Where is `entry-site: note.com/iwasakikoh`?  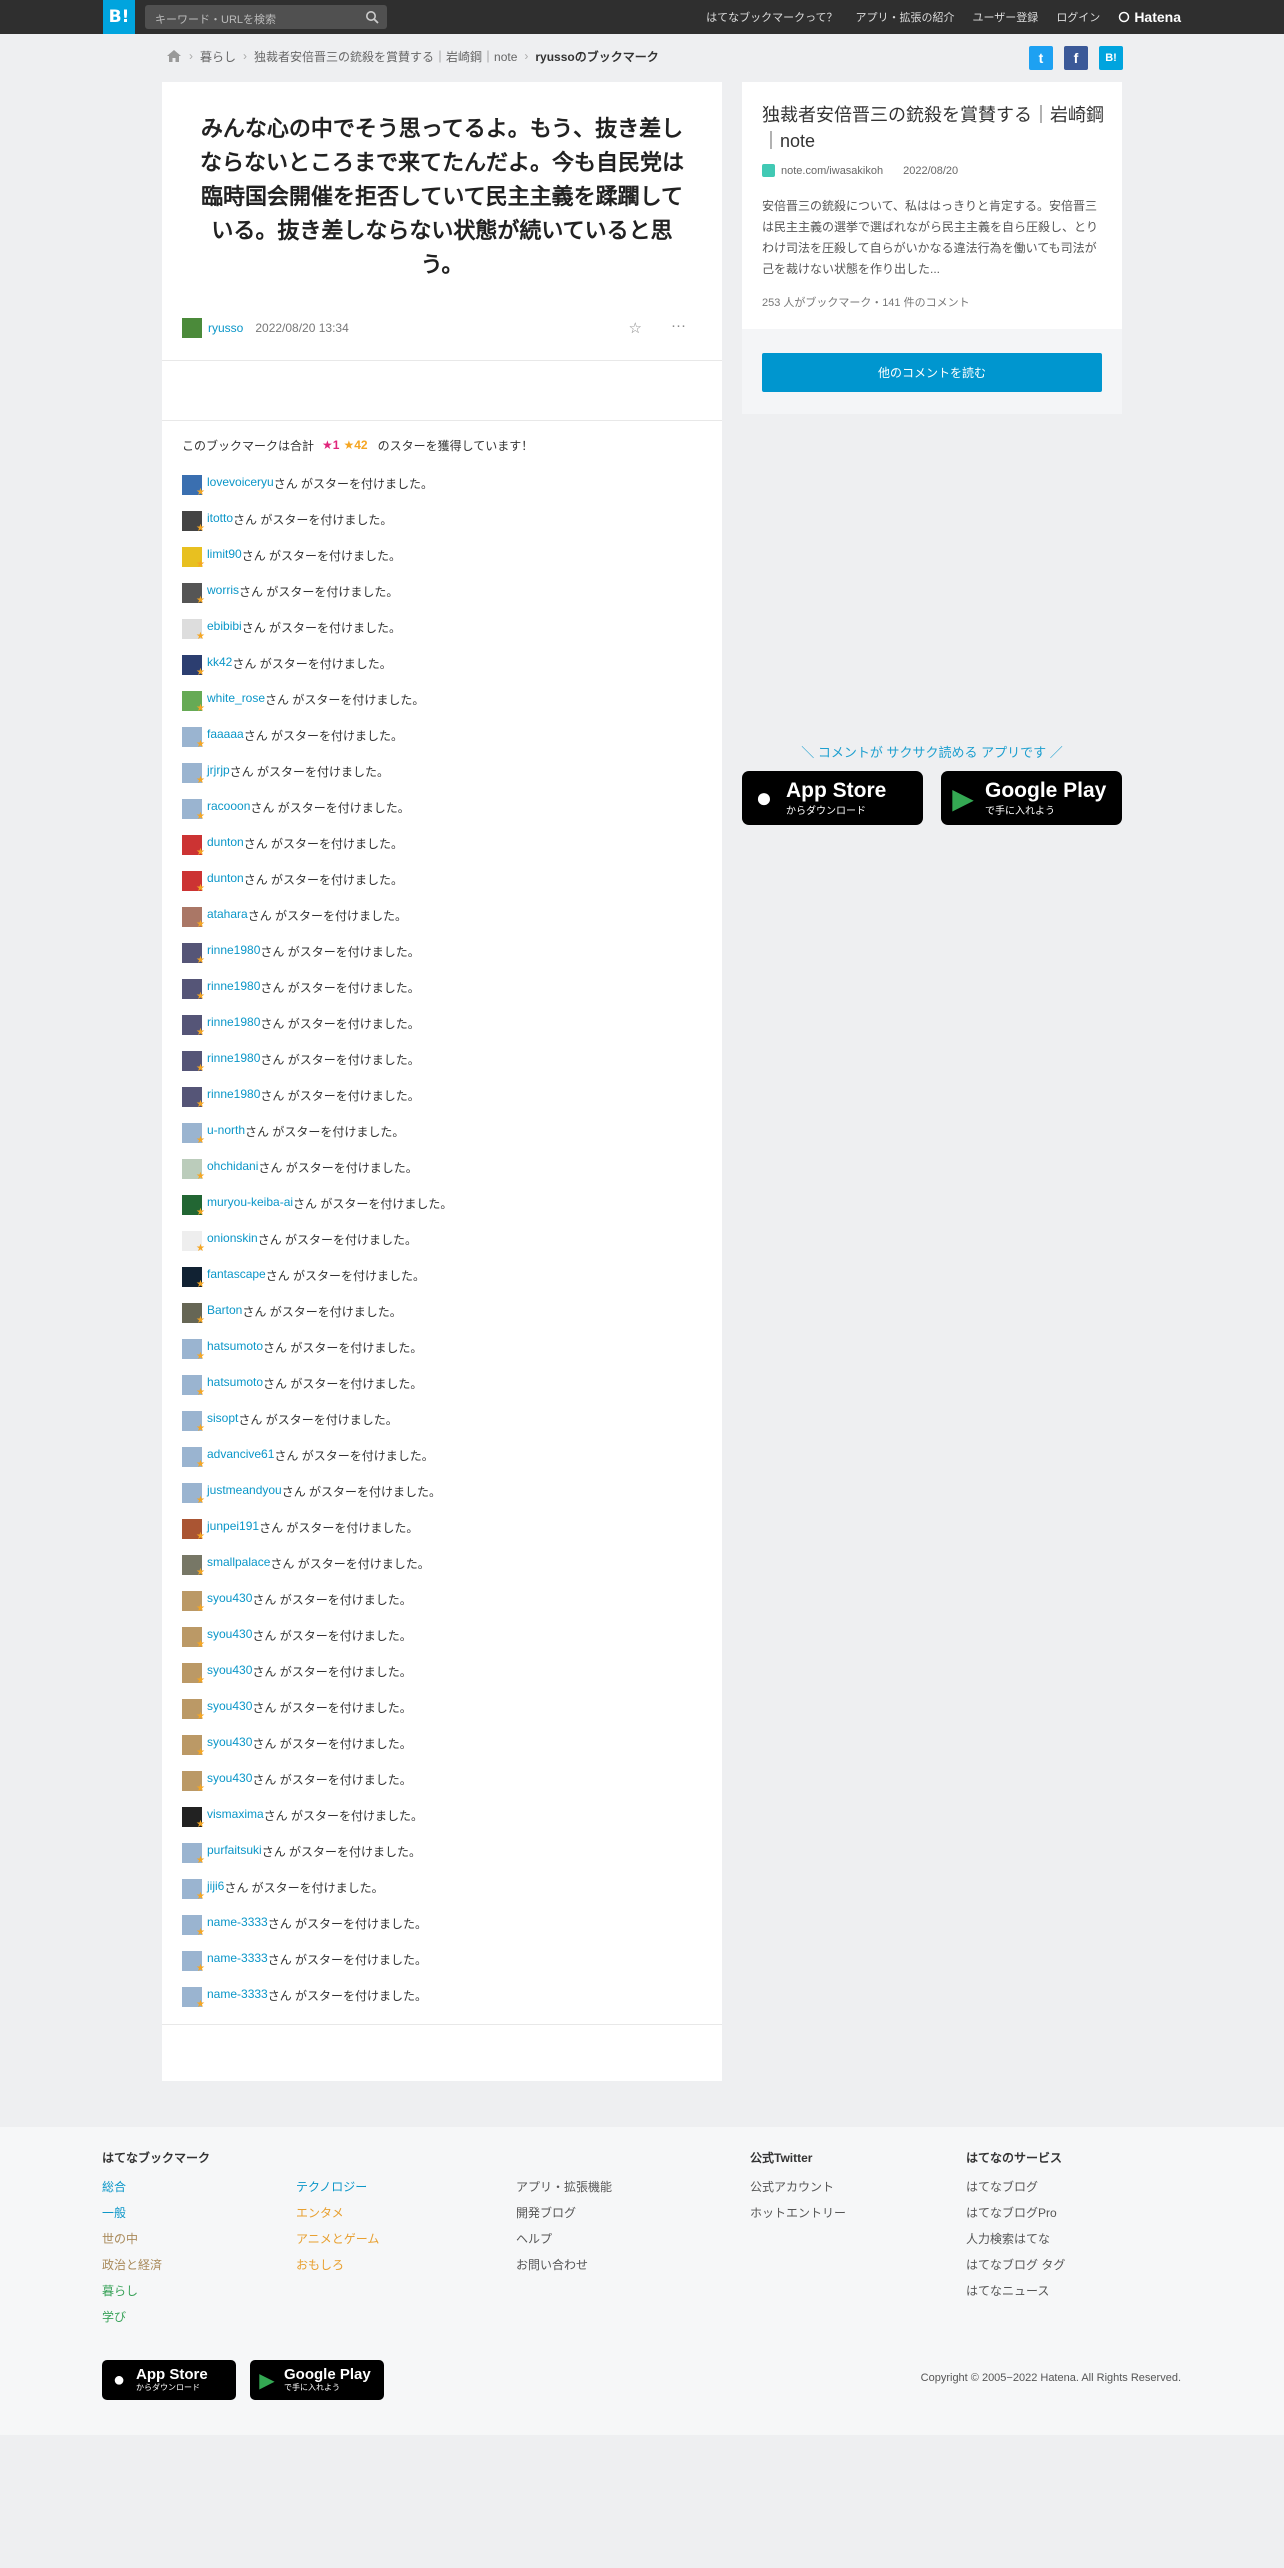
entry-site: note.com/iwasakikoh is located at coordinates (832, 171).